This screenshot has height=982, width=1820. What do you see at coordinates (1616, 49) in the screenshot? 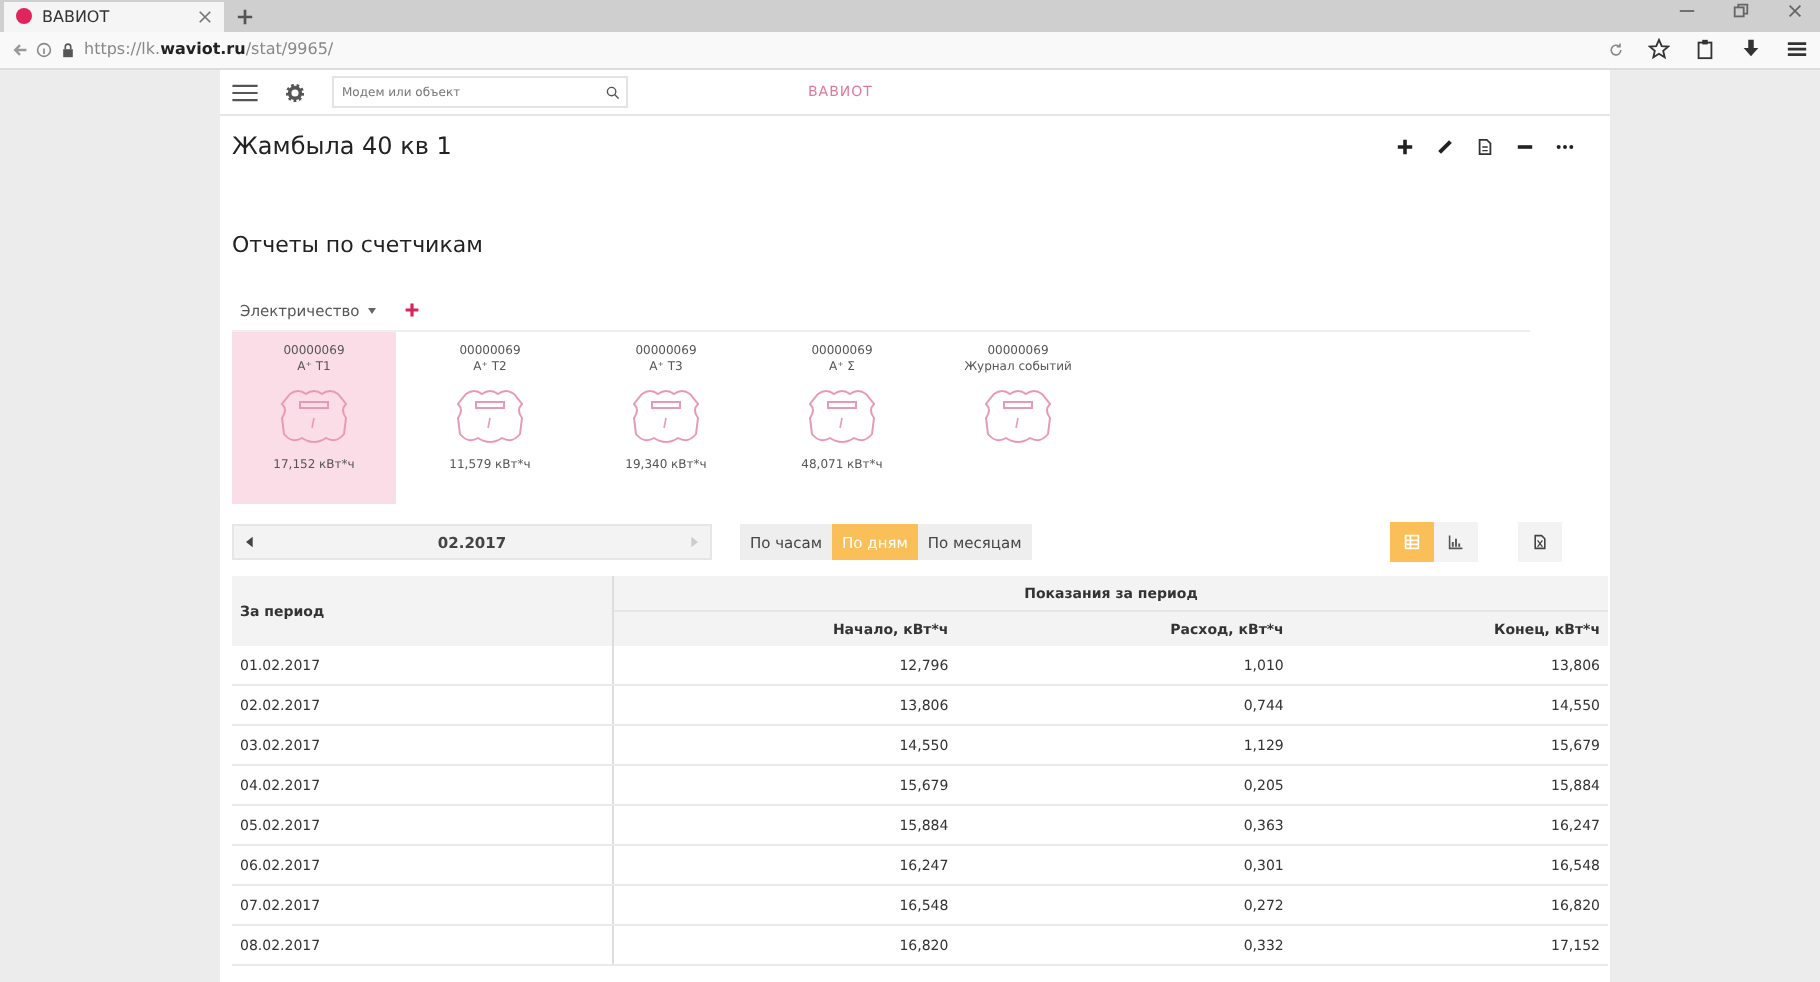
I see `reload-icon` at bounding box center [1616, 49].